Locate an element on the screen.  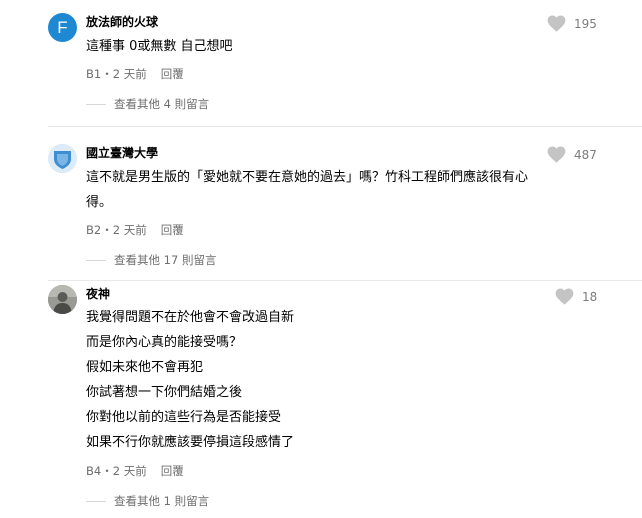
like-button: 195 is located at coordinates (572, 23).